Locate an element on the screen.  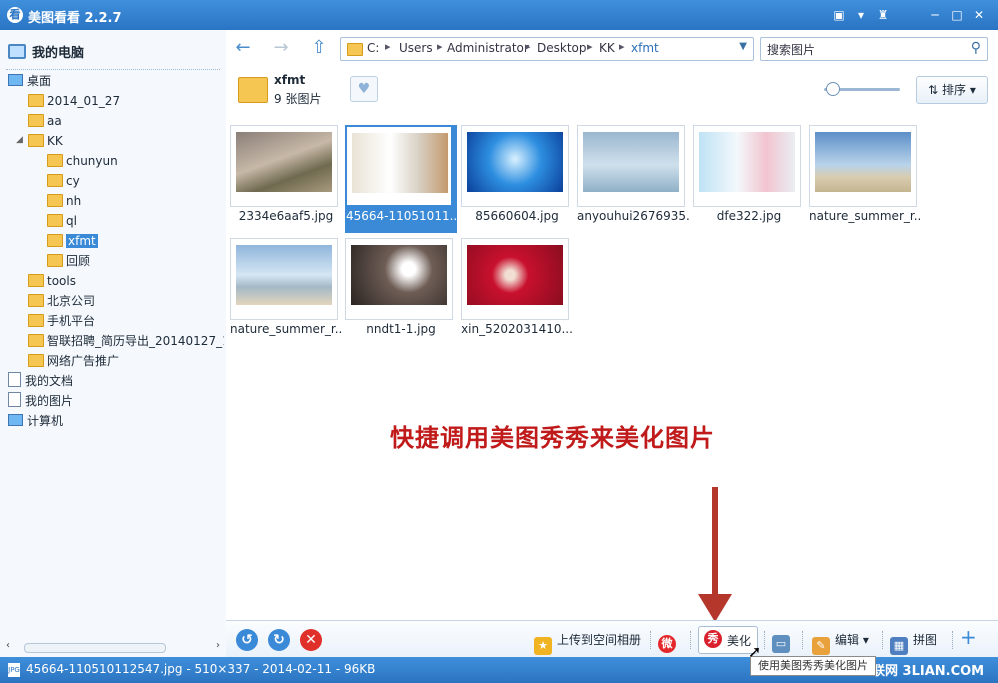
delete-icon: ✕ is located at coordinates (311, 640).